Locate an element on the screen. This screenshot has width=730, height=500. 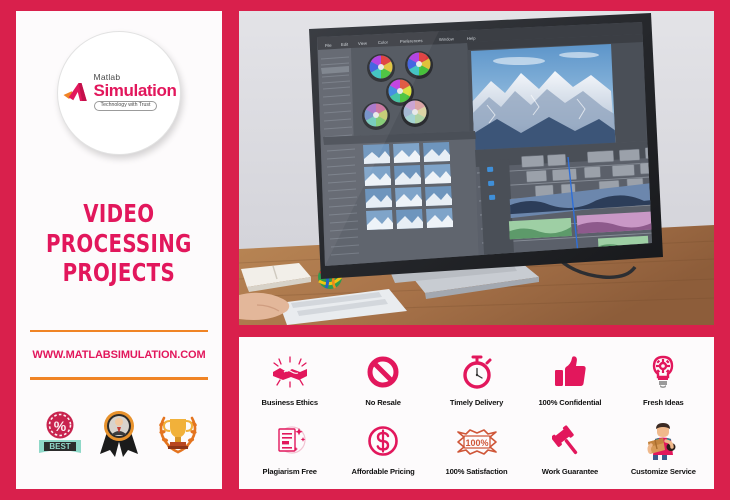
svg-text: Window is located at coordinates (447, 39).